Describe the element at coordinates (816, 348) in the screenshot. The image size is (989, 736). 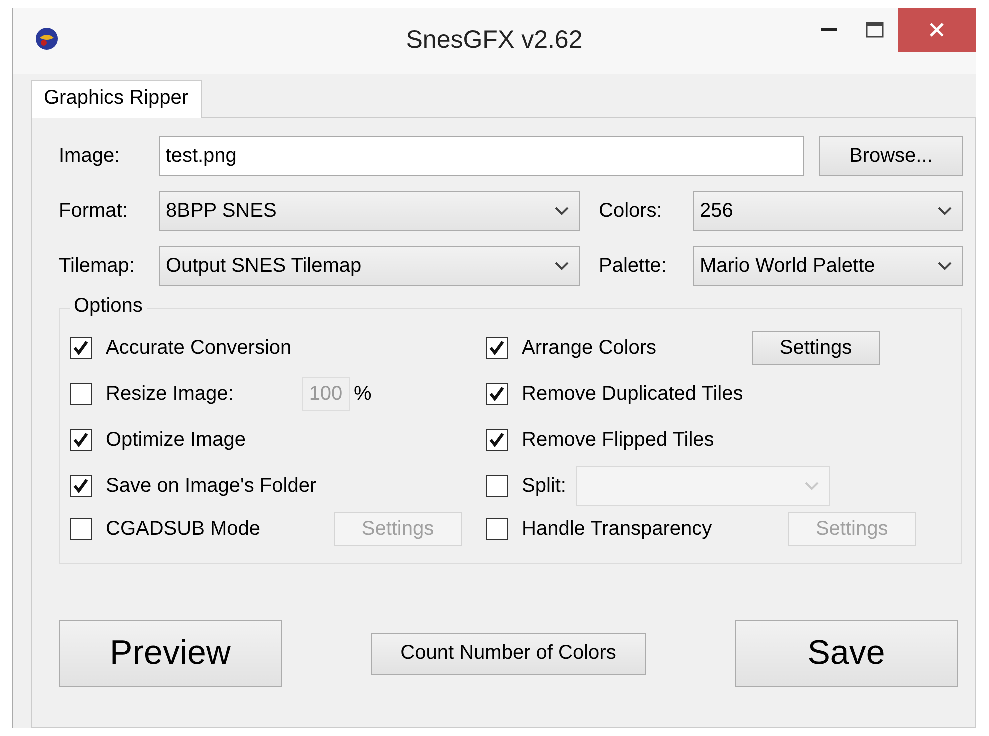
I see `settings-button: Settings` at that location.